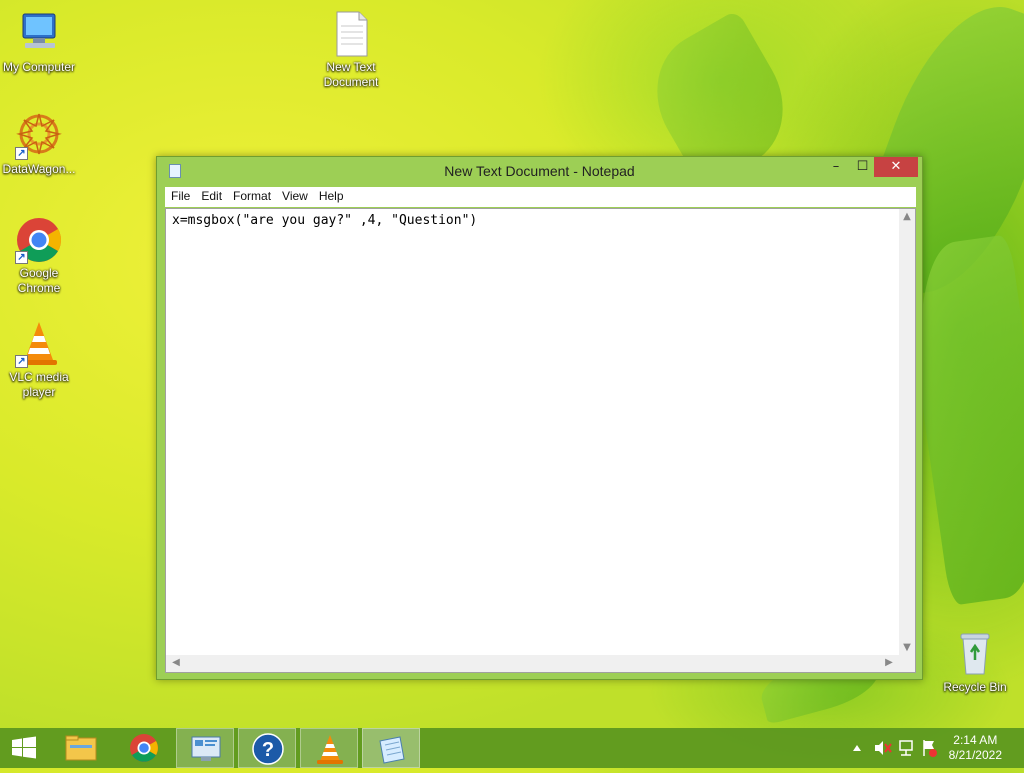  I want to click on taskbar-clock: 2:14 AM 8/21/2022, so click(975, 748).